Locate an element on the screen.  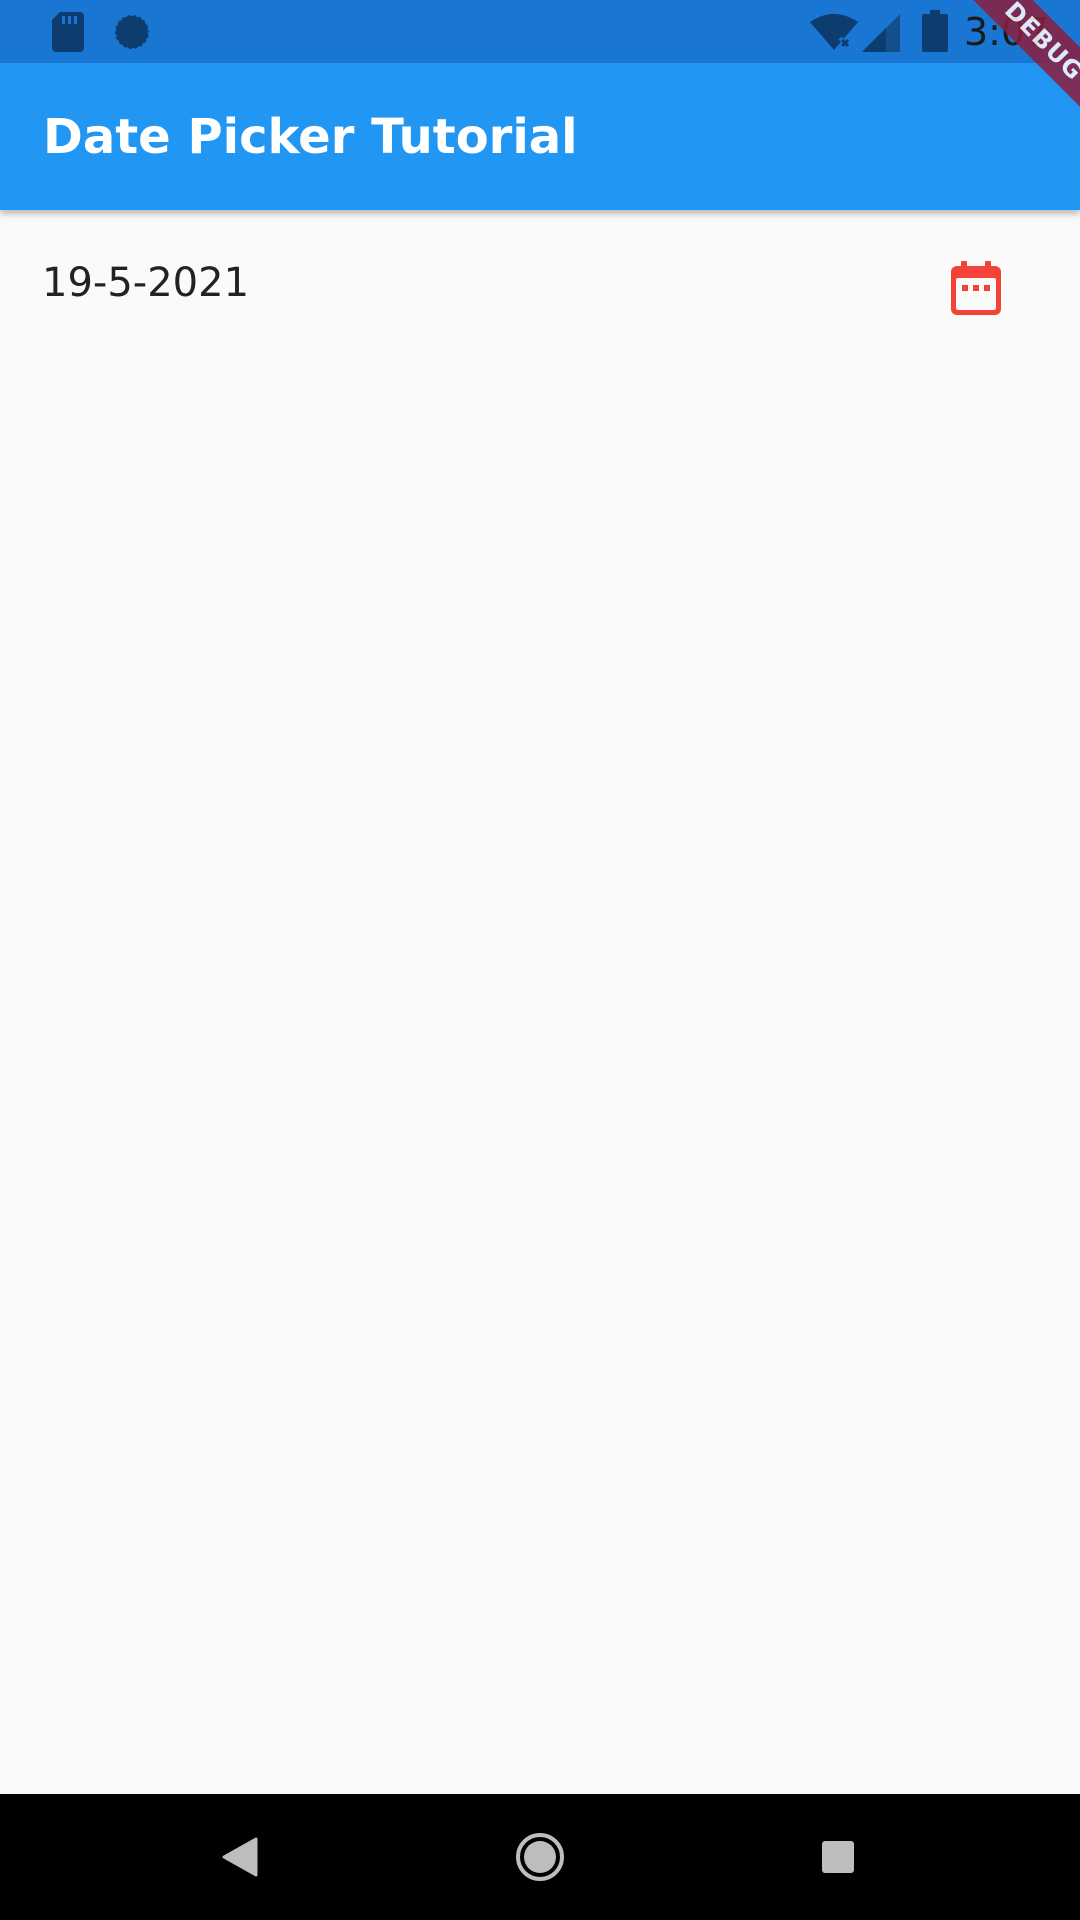
home-icon is located at coordinates (540, 1859).